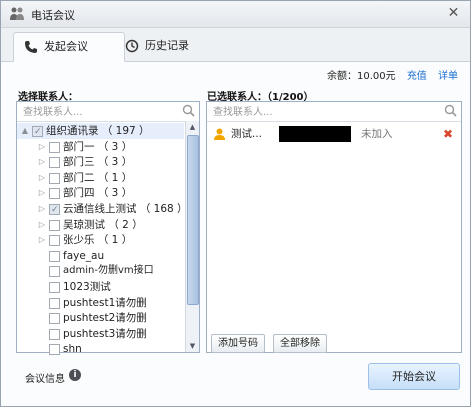  What do you see at coordinates (98, 112) in the screenshot?
I see `contact-search-input` at bounding box center [98, 112].